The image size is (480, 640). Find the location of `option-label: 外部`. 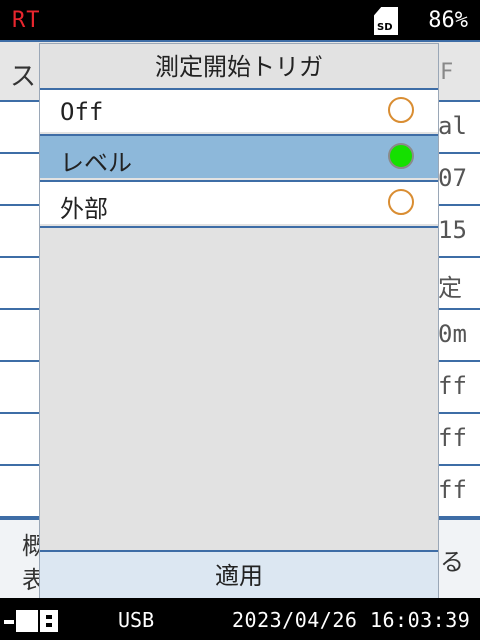

option-label: 外部 is located at coordinates (84, 209).